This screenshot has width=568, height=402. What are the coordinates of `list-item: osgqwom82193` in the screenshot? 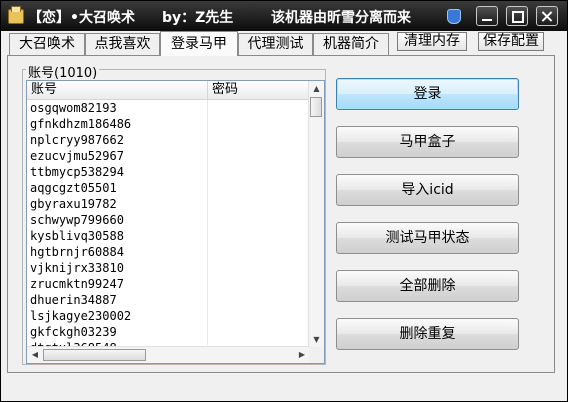 It's located at (168, 108).